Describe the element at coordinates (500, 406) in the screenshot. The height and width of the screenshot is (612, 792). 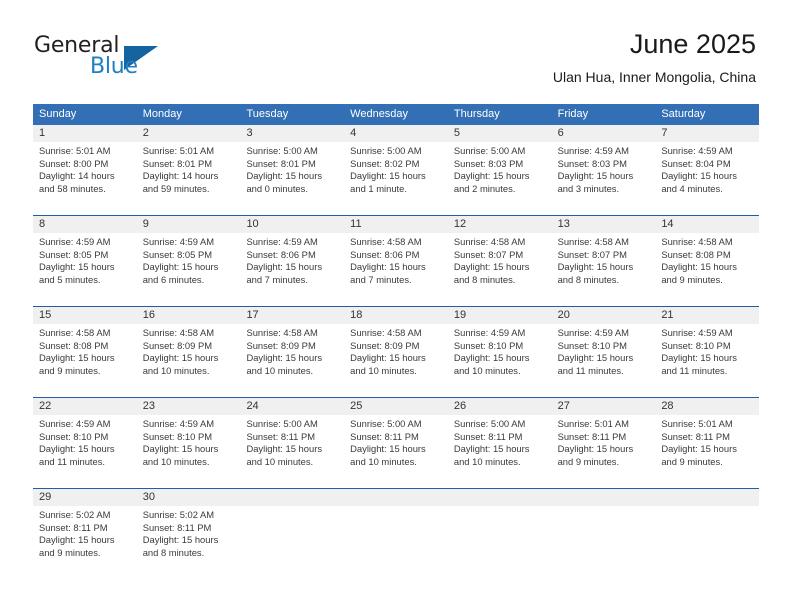
I see `day-number: 26` at that location.